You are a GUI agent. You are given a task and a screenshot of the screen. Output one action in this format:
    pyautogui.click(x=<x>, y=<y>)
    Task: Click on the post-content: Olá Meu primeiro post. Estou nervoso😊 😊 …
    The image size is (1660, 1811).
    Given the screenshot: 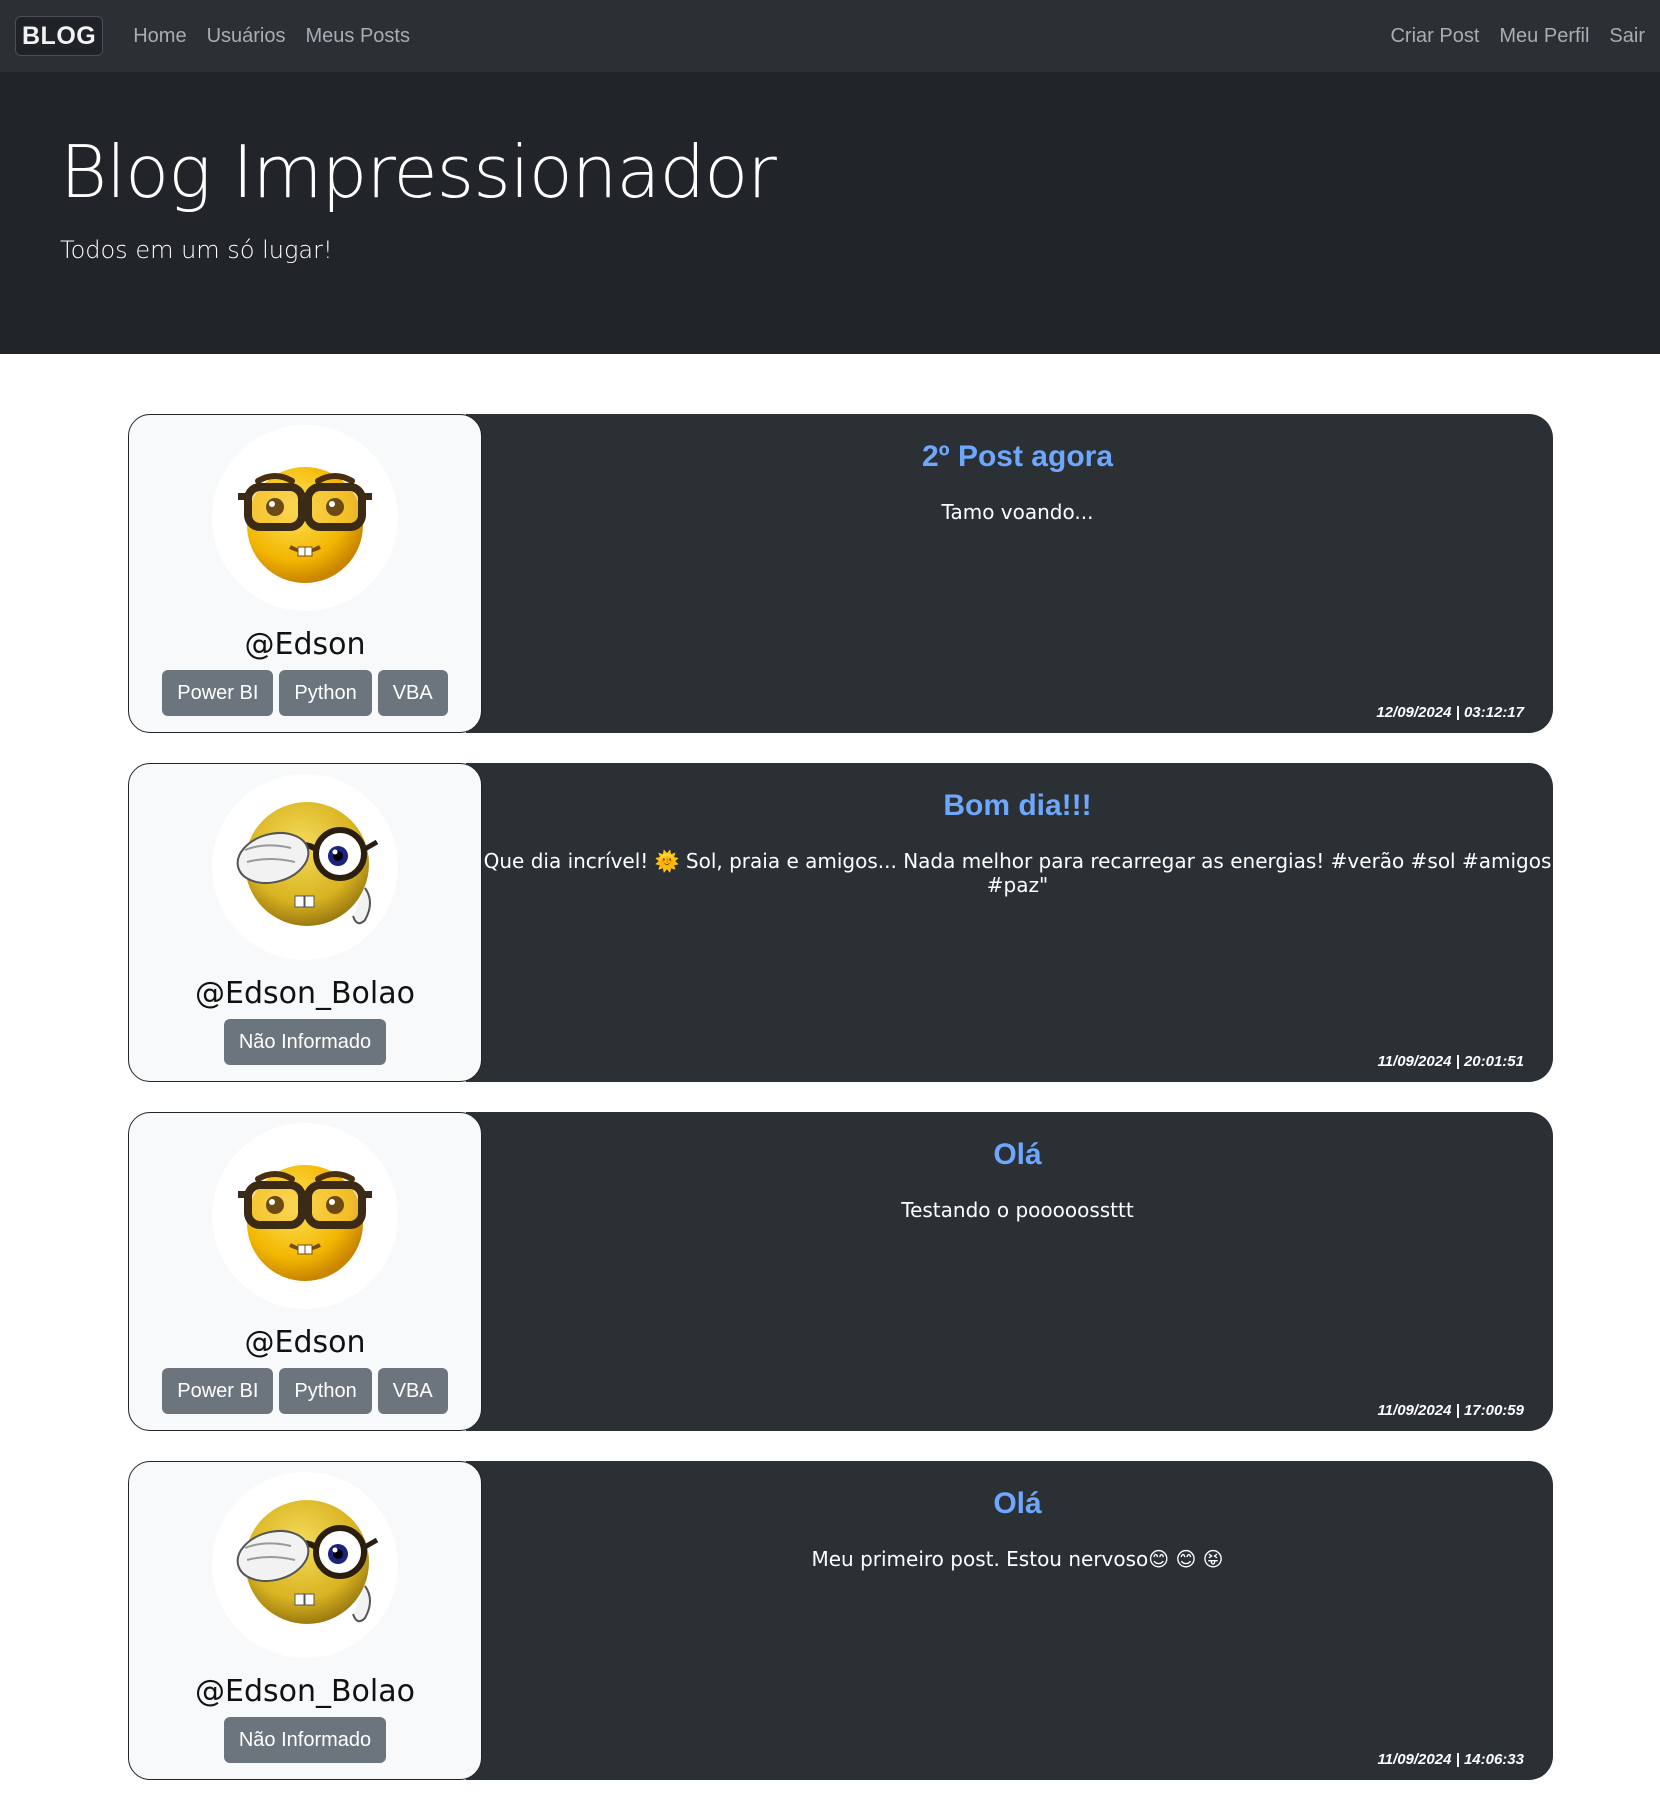 What is the action you would take?
    pyautogui.click(x=1009, y=1620)
    